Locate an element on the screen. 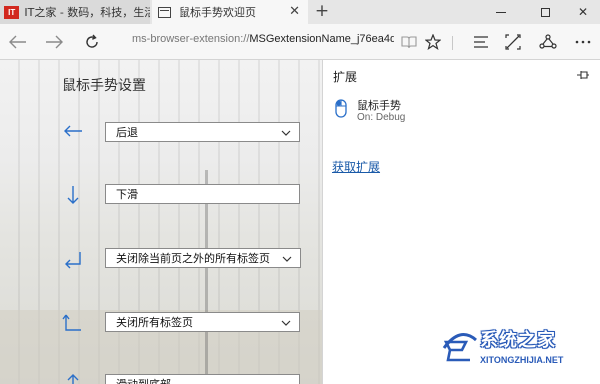 Image resolution: width=600 pixels, height=384 pixels. minimize-icon is located at coordinates (501, 12).